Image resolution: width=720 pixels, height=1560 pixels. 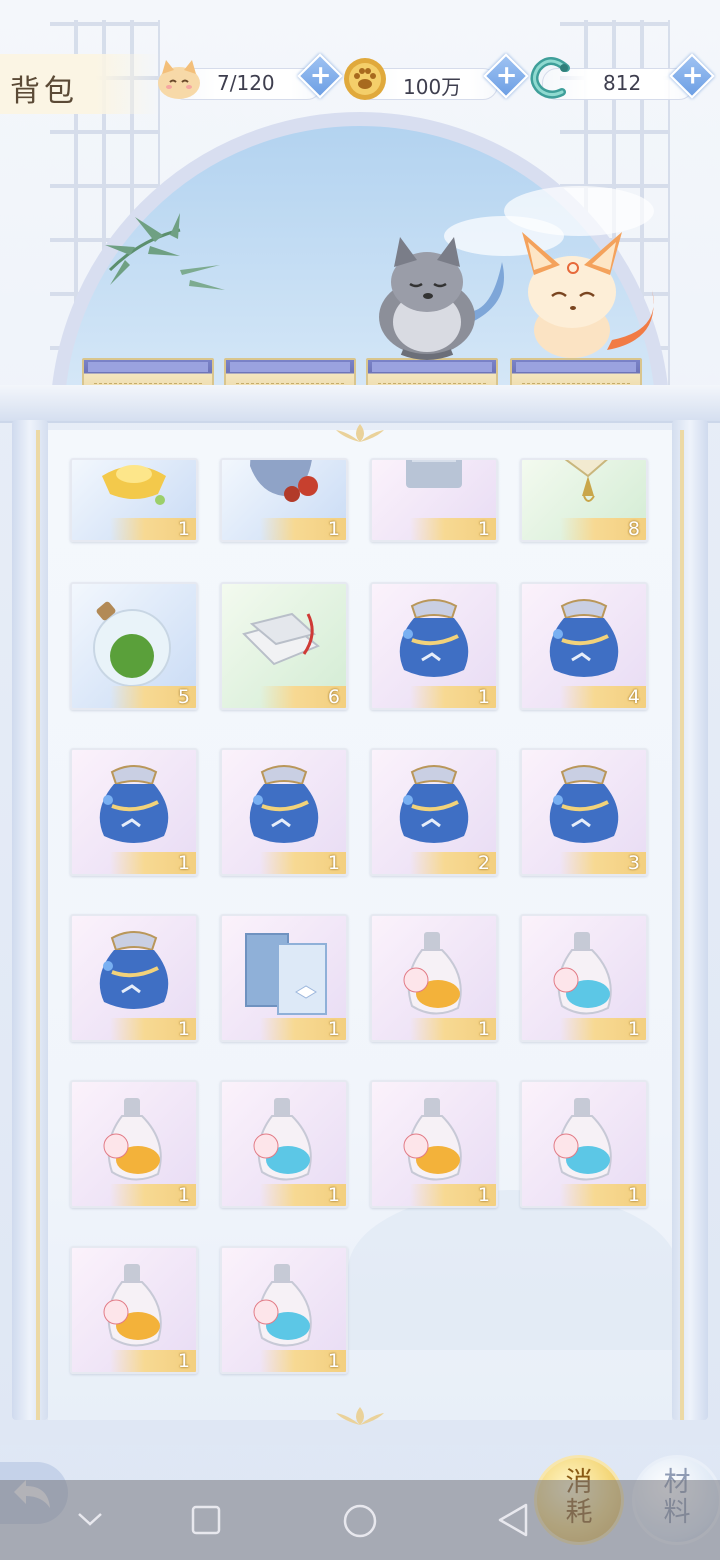 What do you see at coordinates (38, 925) in the screenshot?
I see `gold-trim-left` at bounding box center [38, 925].